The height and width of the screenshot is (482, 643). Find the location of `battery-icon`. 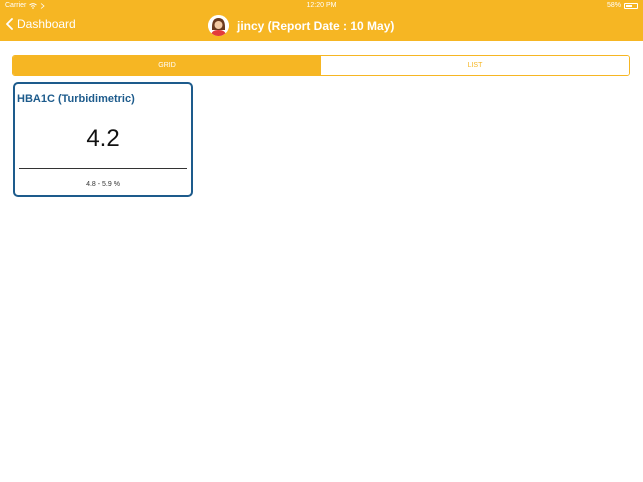

battery-icon is located at coordinates (631, 5).